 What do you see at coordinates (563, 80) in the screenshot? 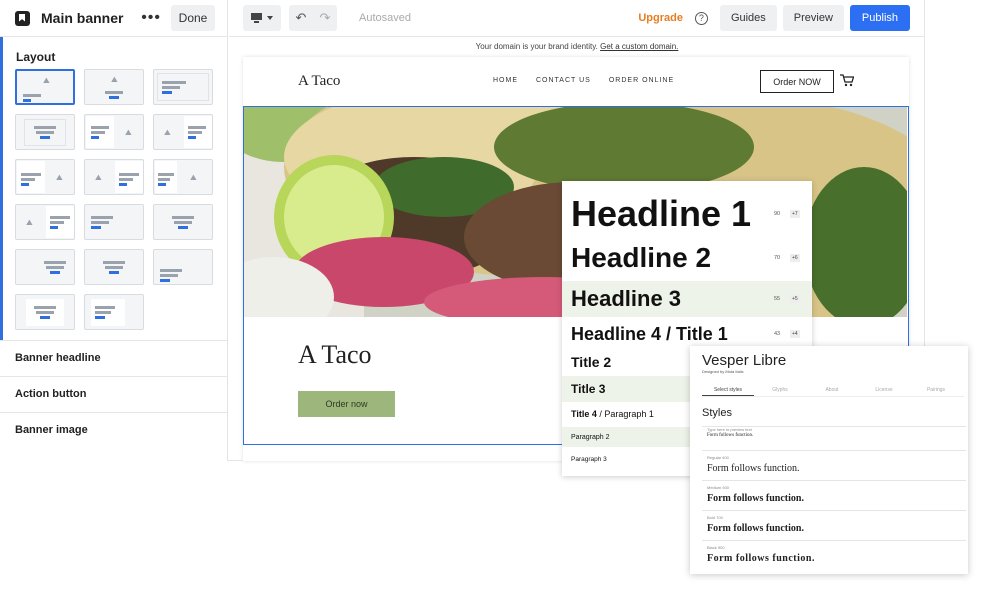
I see `nav-contact: CONTACT US` at bounding box center [563, 80].